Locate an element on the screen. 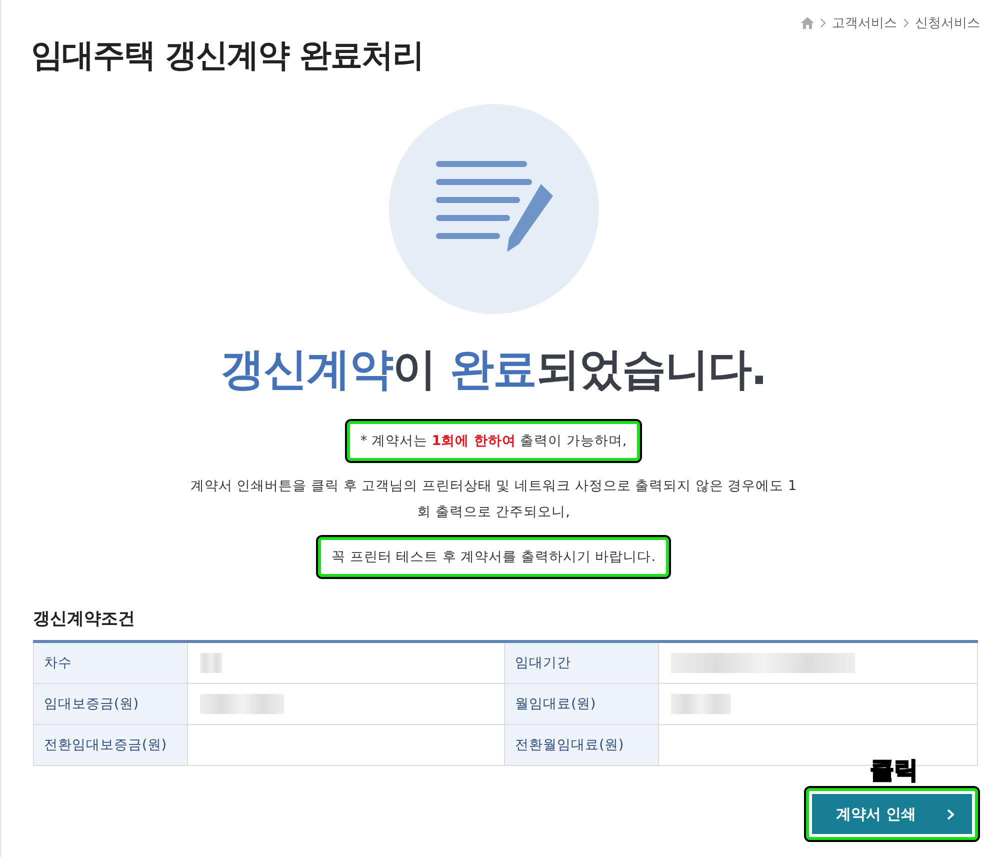 The width and height of the screenshot is (986, 857). page-title: 임대주택 갱신계약 완료처리 is located at coordinates (227, 55).